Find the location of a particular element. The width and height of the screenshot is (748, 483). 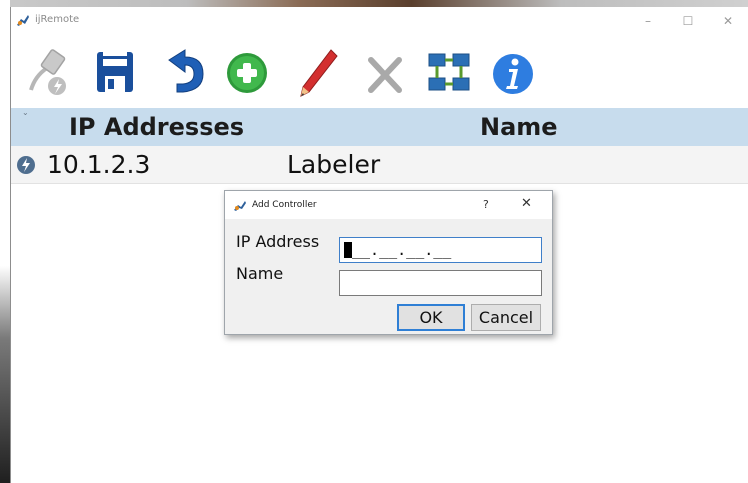

network-button is located at coordinates (449, 72).